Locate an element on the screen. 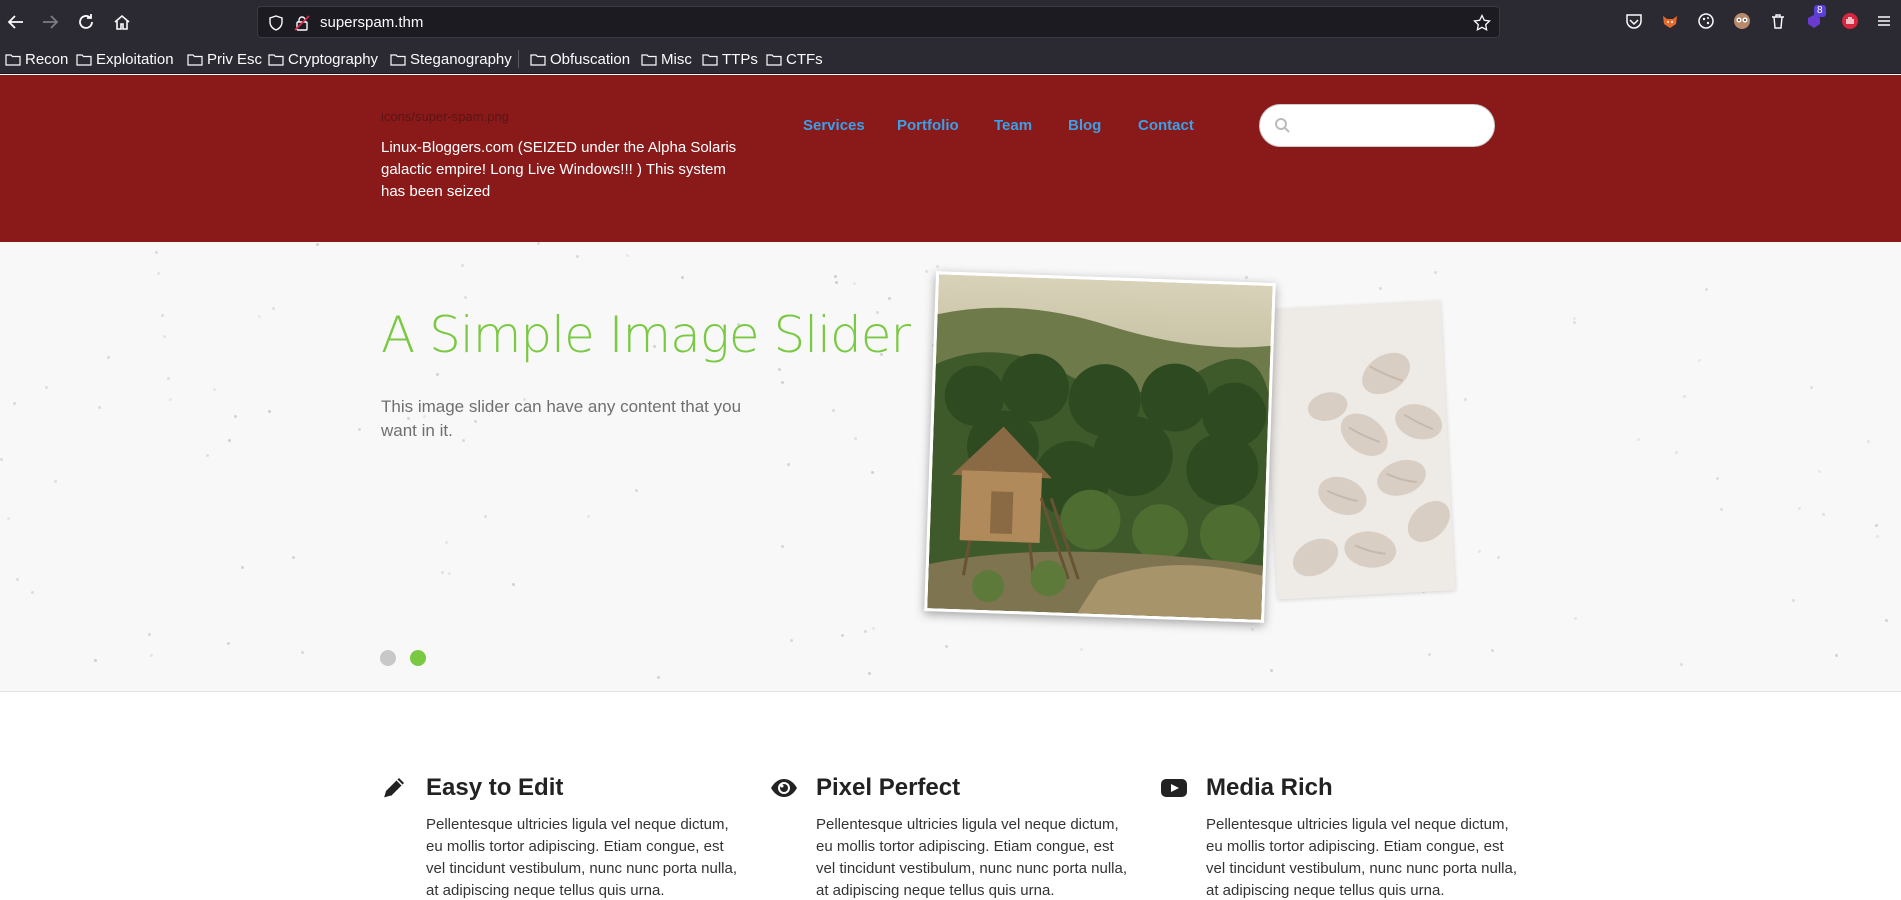 The image size is (1901, 900). shield-icon is located at coordinates (276, 23).